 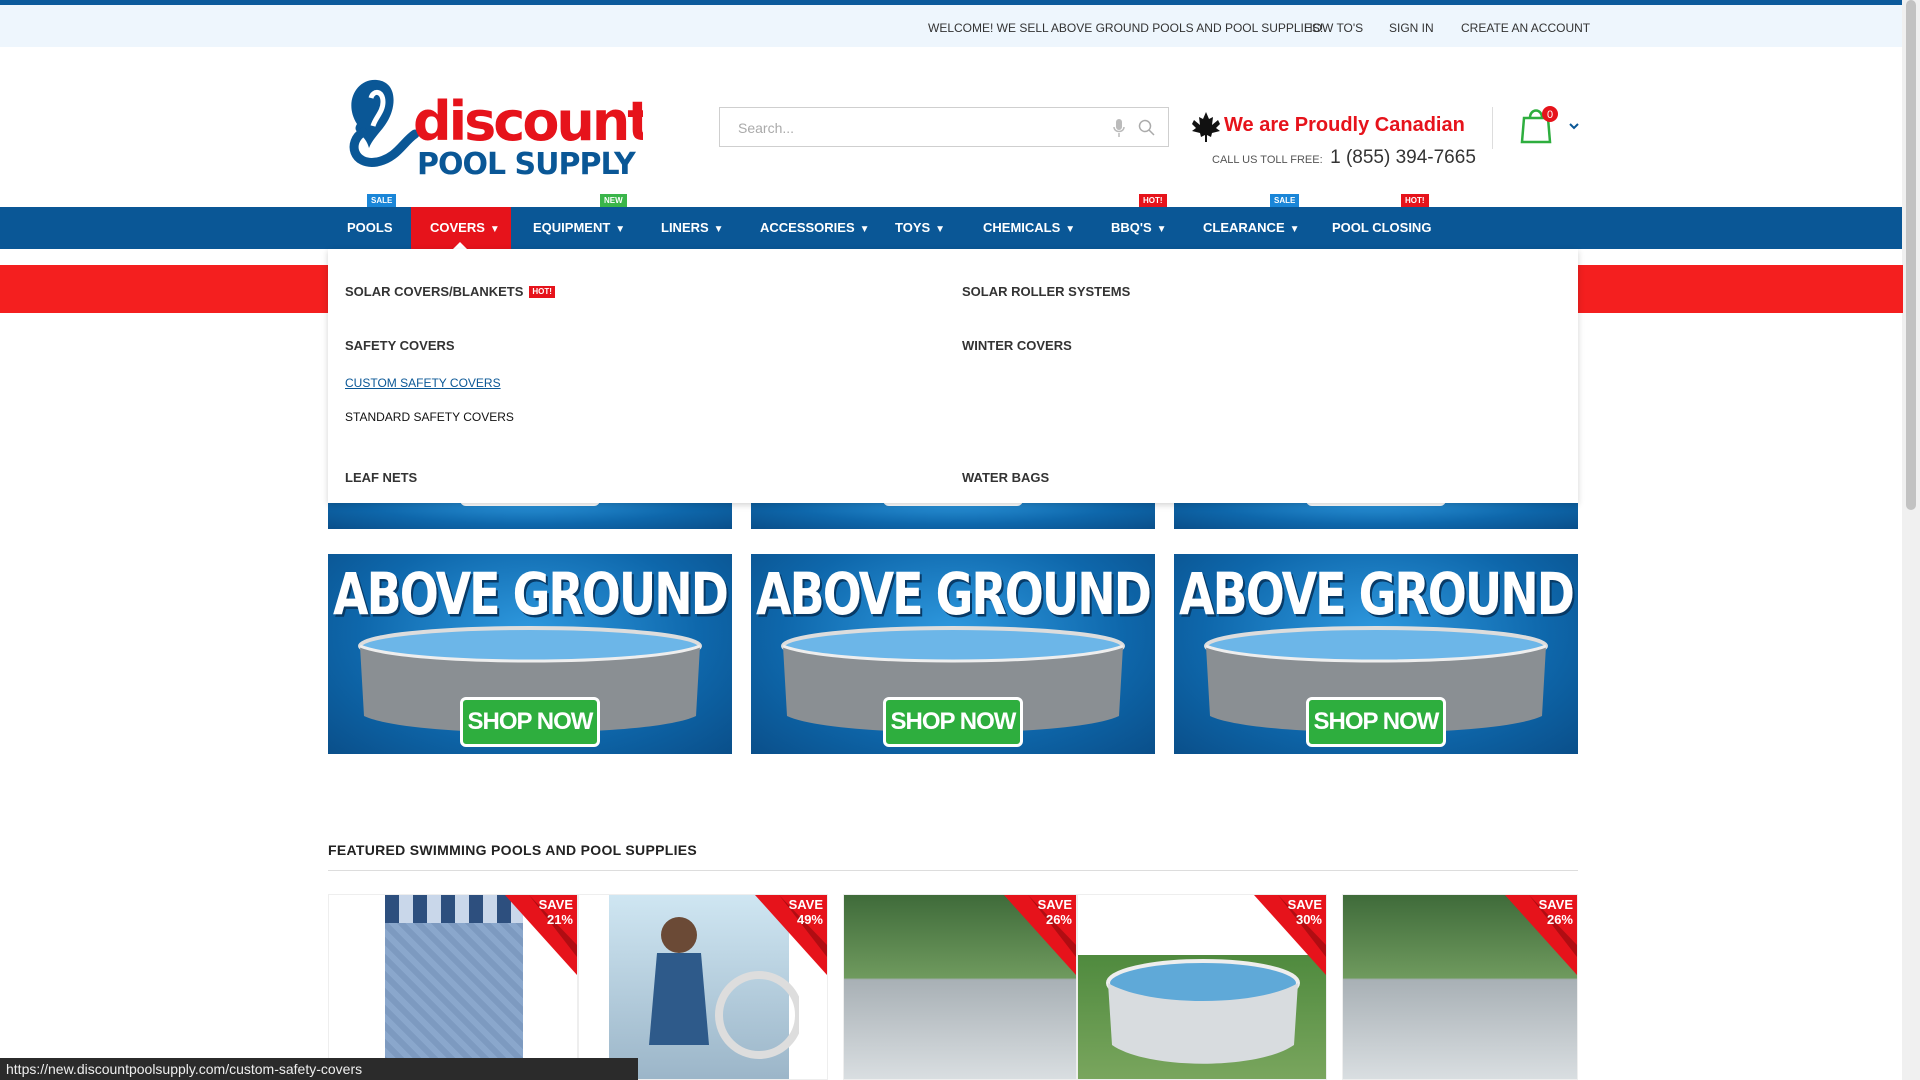 What do you see at coordinates (613, 200) in the screenshot?
I see `new-badge: NEW` at bounding box center [613, 200].